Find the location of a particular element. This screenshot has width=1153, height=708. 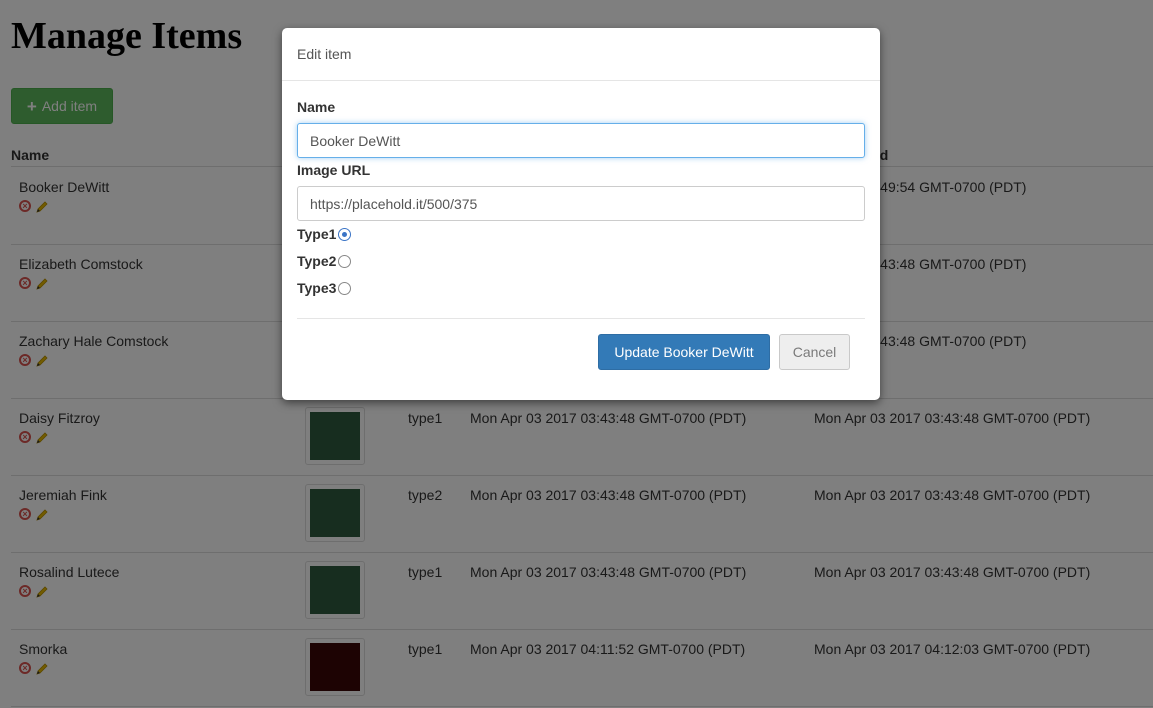

type3-label: Type3 is located at coordinates (317, 288).